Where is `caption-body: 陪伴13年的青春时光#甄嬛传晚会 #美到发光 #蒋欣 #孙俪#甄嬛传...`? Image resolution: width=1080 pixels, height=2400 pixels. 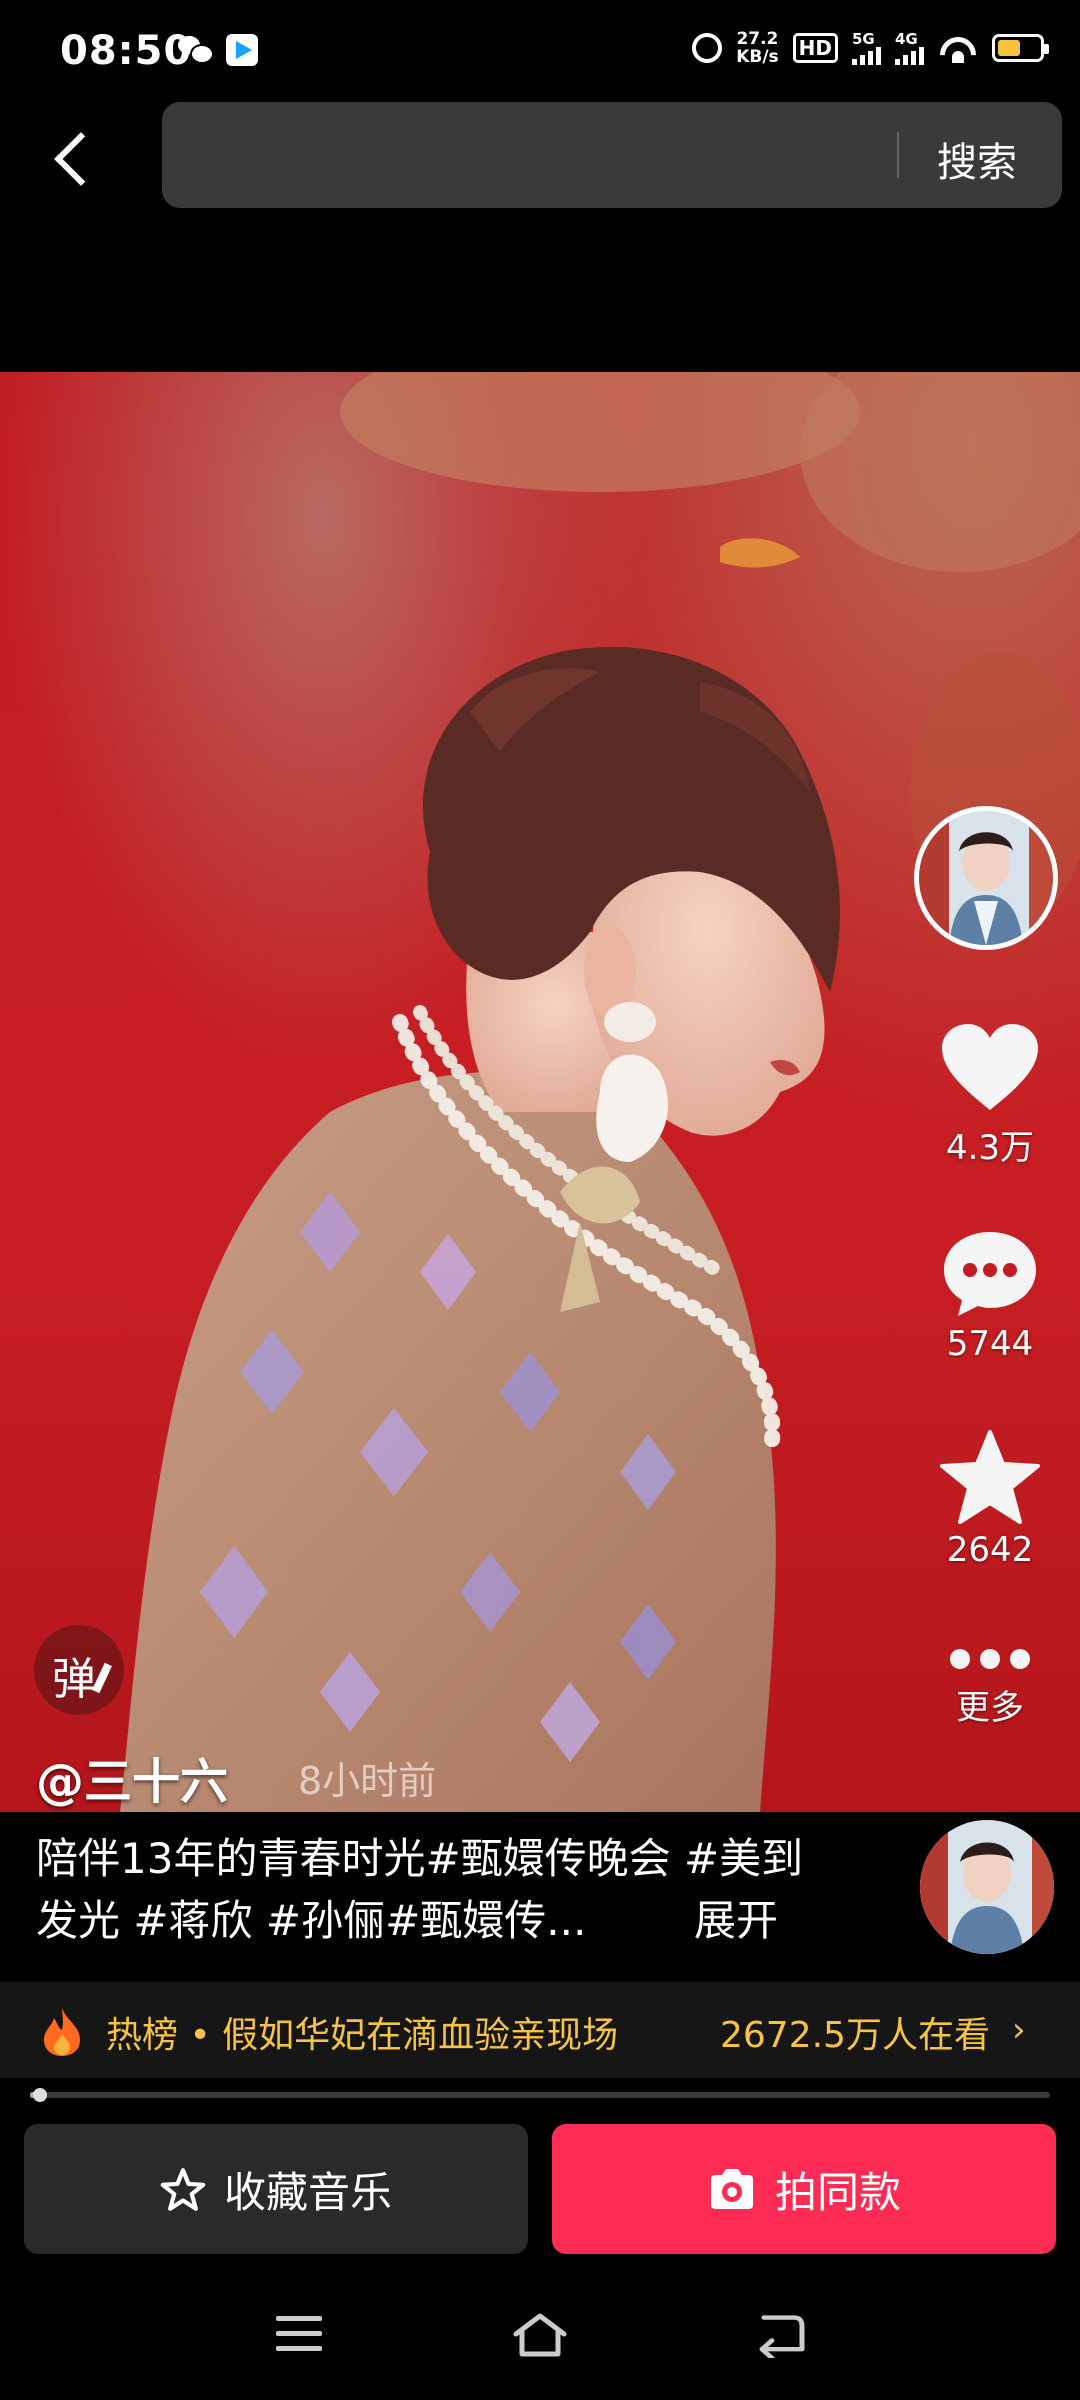
caption-body: 陪伴13年的青春时光#甄嬛传晚会 #美到发光 #蒋欣 #孙俪#甄嬛传... is located at coordinates (420, 1889).